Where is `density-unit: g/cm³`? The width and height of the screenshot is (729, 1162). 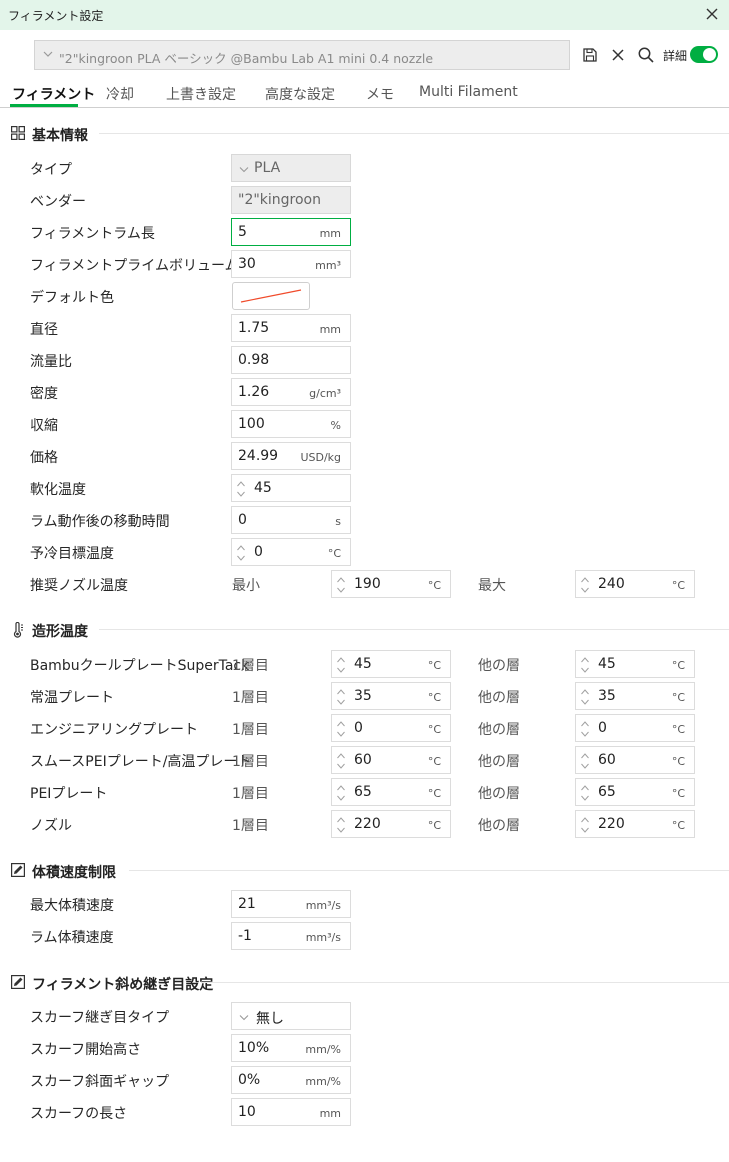
density-unit: g/cm³ is located at coordinates (325, 393).